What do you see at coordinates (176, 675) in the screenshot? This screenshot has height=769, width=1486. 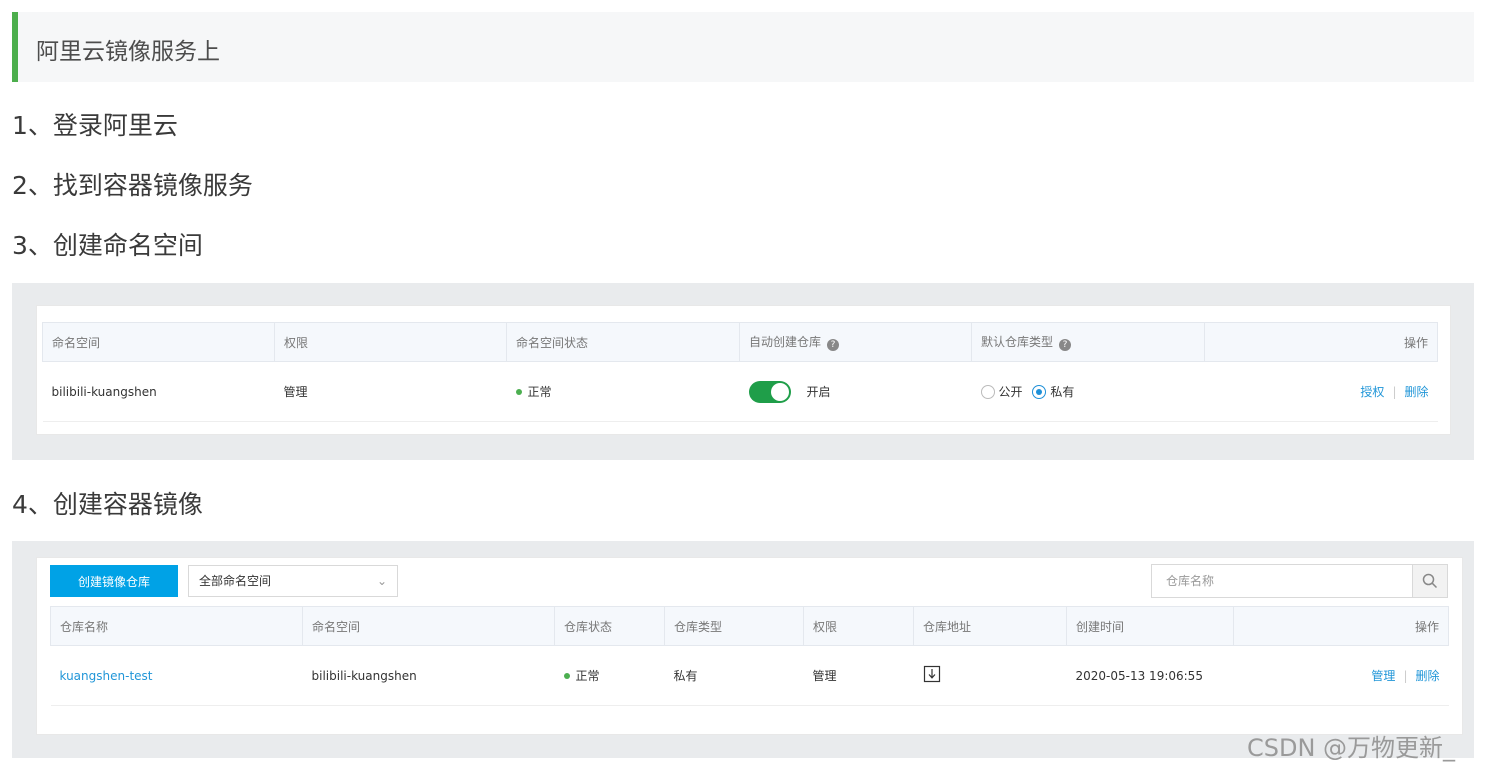 I see `repo-name: kuangshen-test` at bounding box center [176, 675].